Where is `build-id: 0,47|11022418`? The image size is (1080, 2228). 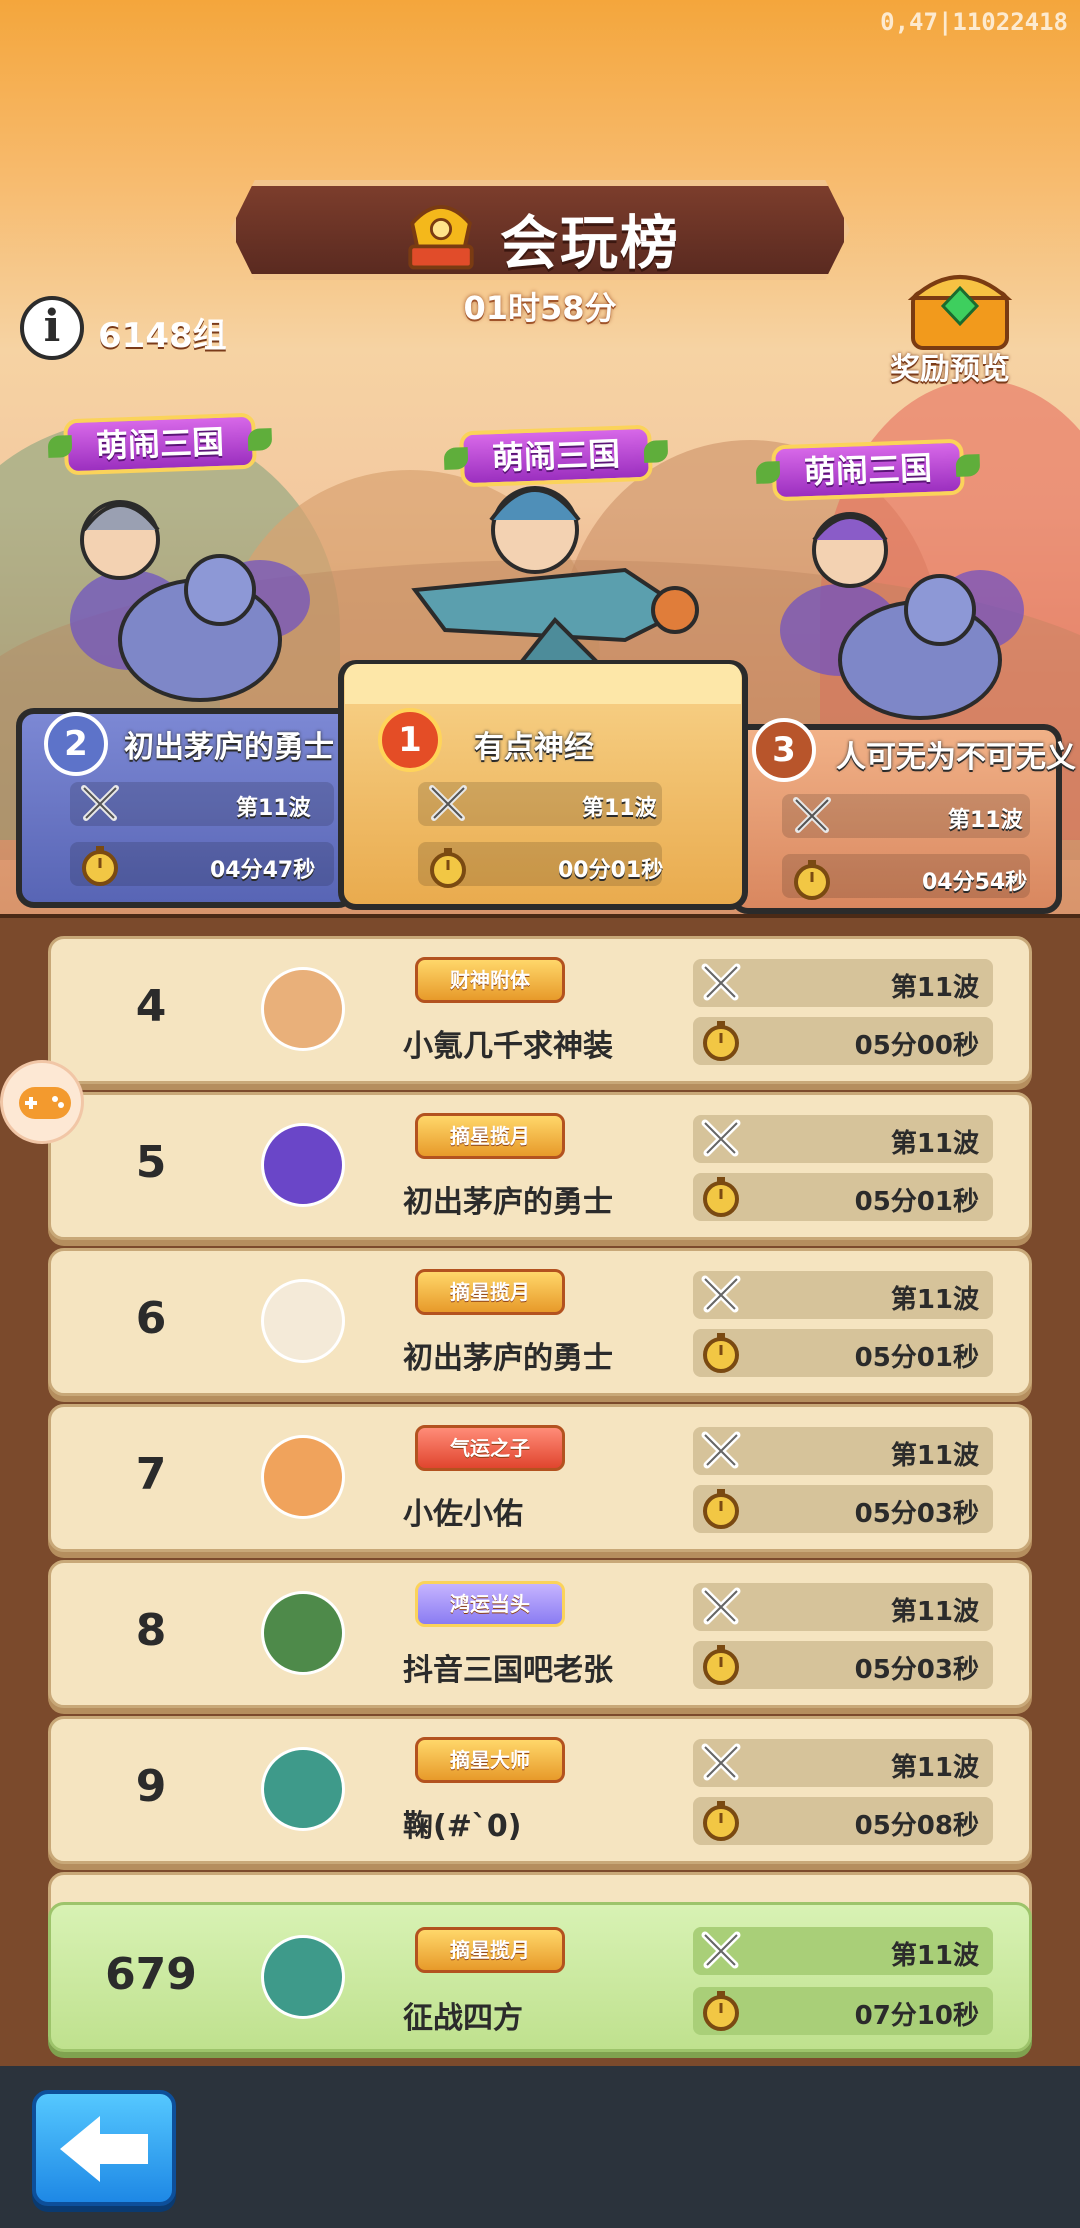
build-id: 0,47|11022418 is located at coordinates (974, 22).